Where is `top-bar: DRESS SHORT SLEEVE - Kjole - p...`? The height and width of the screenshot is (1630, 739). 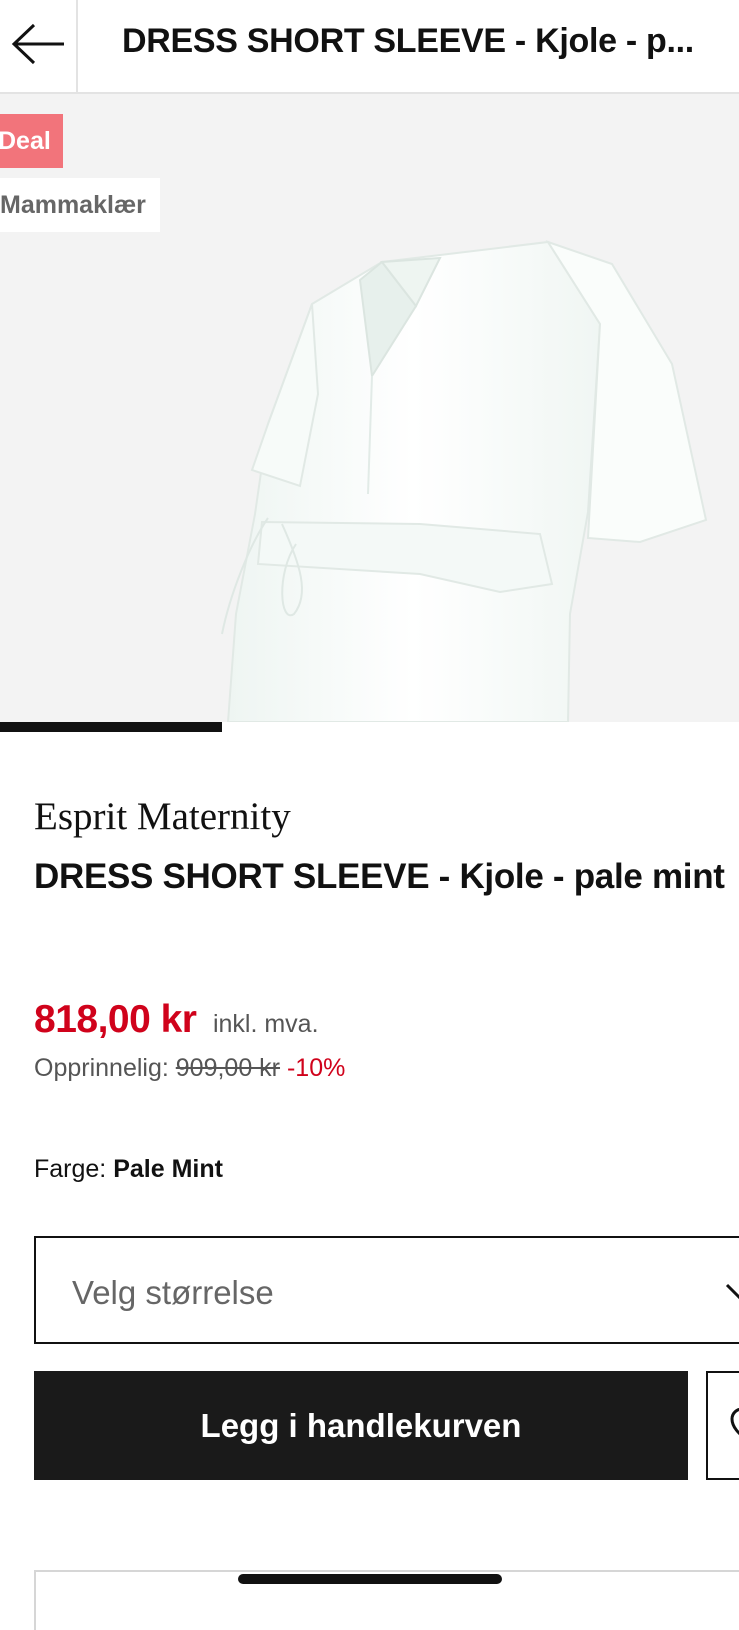
top-bar: DRESS SHORT SLEEVE - Kjole - p... is located at coordinates (369, 47).